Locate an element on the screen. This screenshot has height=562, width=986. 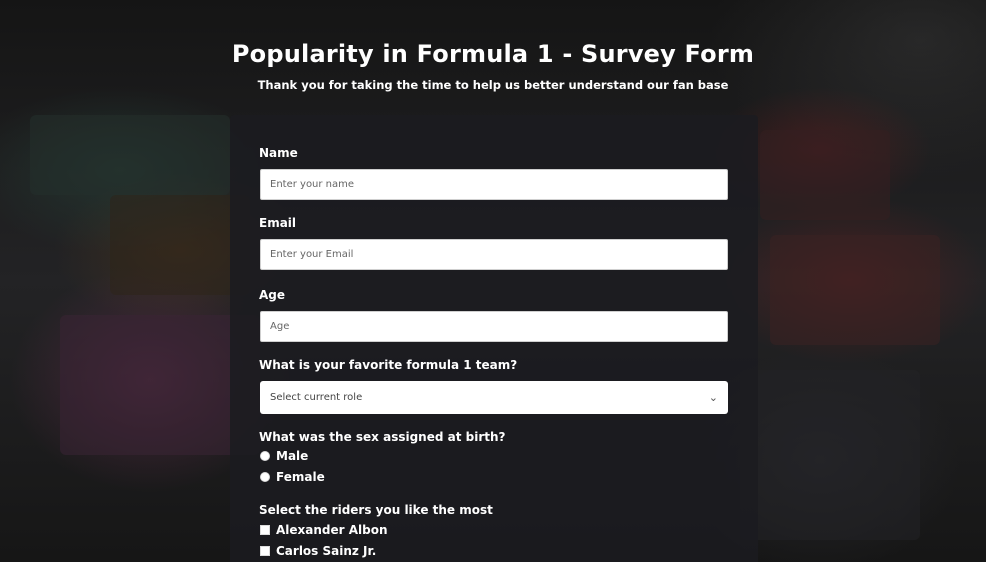
sex-option-male: Male is located at coordinates (284, 456).